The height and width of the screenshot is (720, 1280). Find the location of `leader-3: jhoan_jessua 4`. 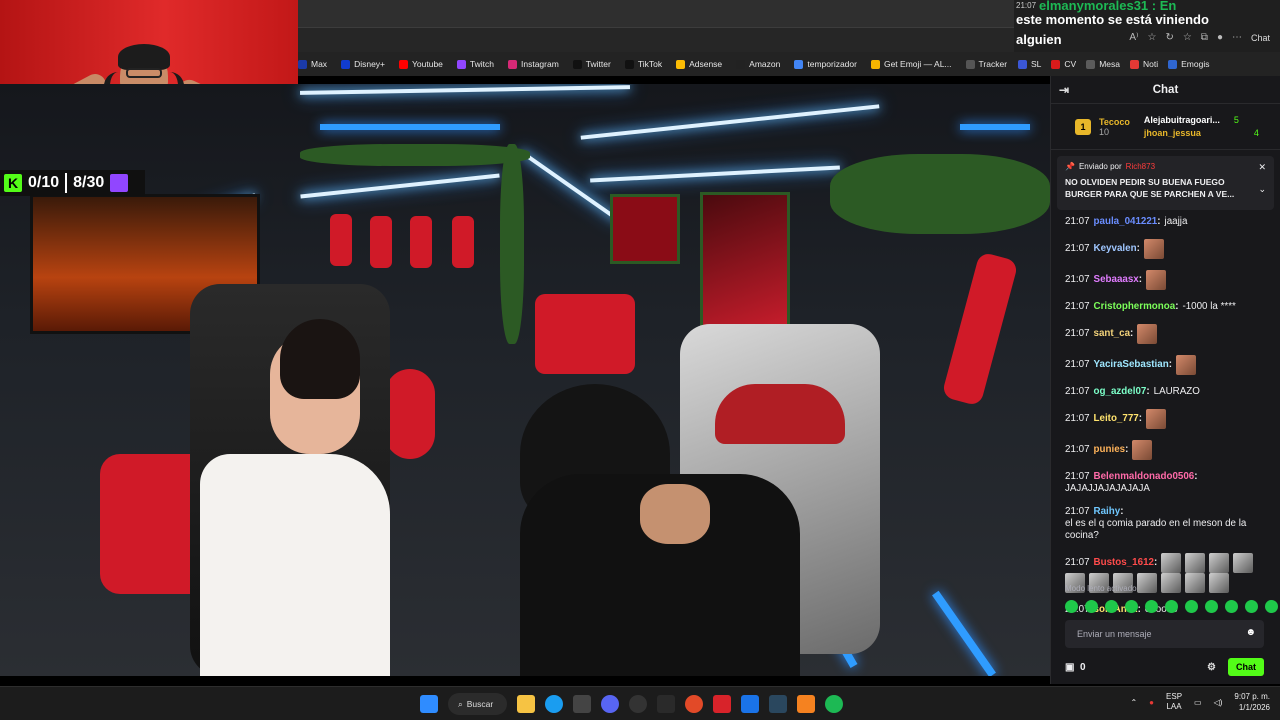

leader-3: jhoan_jessua 4 is located at coordinates (1201, 133).